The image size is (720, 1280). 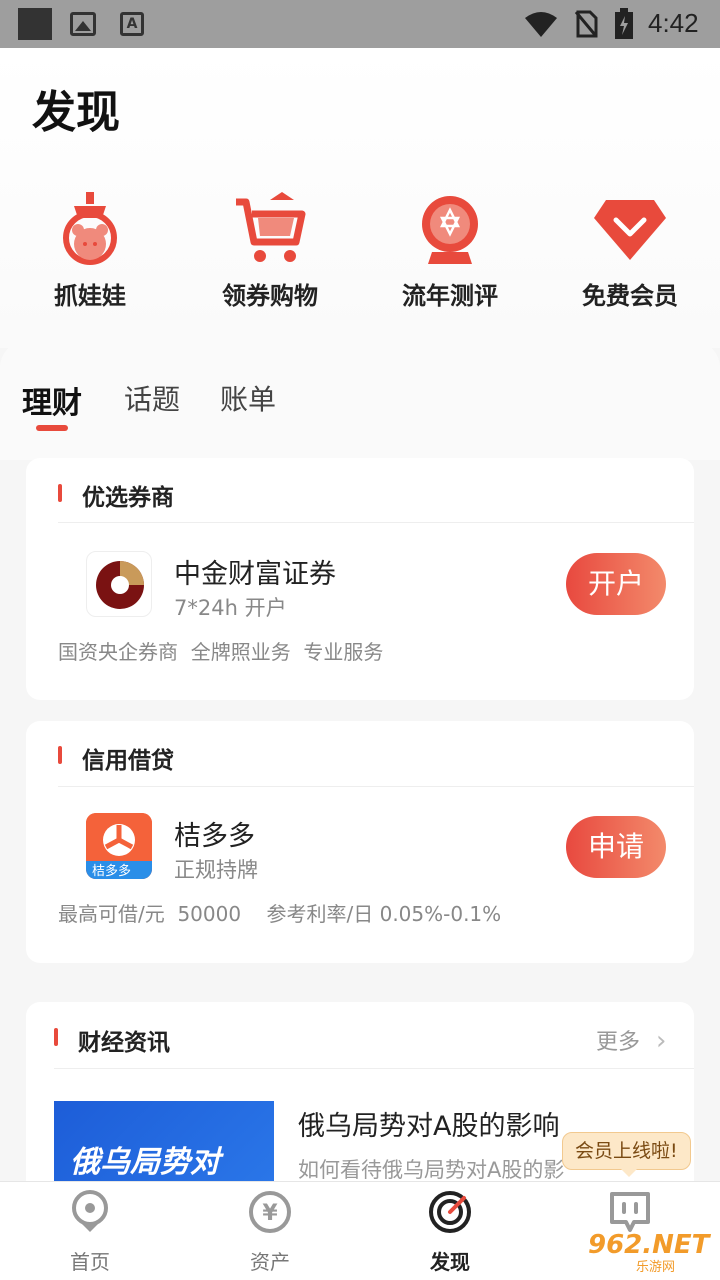 I want to click on shortcut-label: 流年测评, so click(x=450, y=296).